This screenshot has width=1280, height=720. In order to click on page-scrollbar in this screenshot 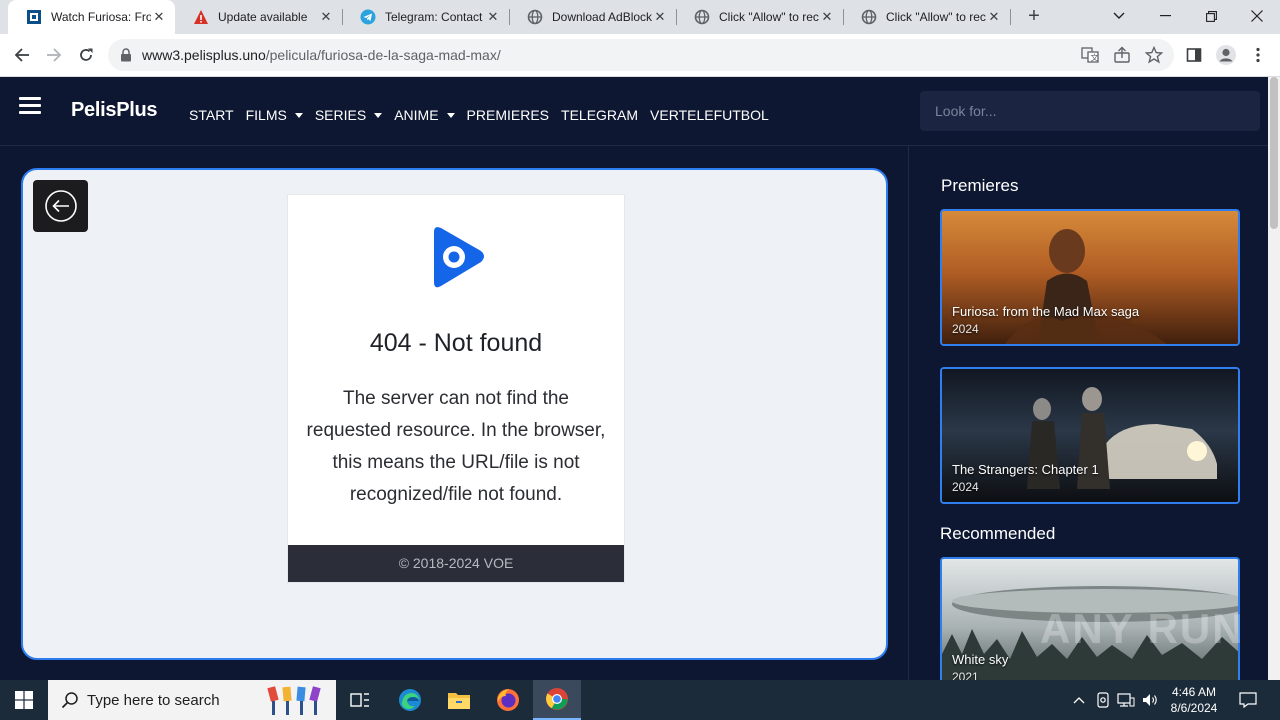, I will do `click(1274, 378)`.